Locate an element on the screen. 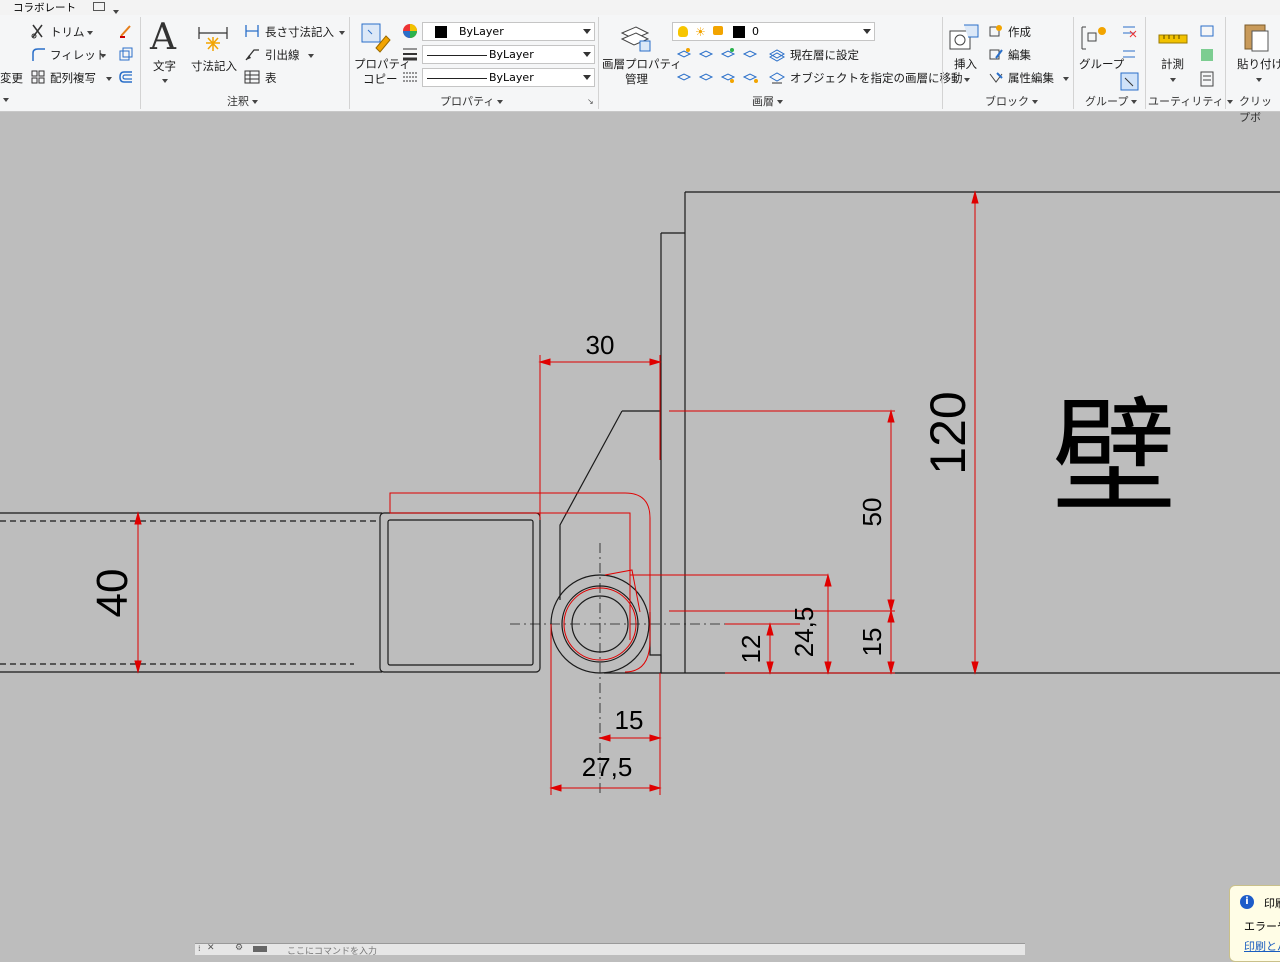 The image size is (1280, 962). tab-collaborate: コラボレート is located at coordinates (44, 7).